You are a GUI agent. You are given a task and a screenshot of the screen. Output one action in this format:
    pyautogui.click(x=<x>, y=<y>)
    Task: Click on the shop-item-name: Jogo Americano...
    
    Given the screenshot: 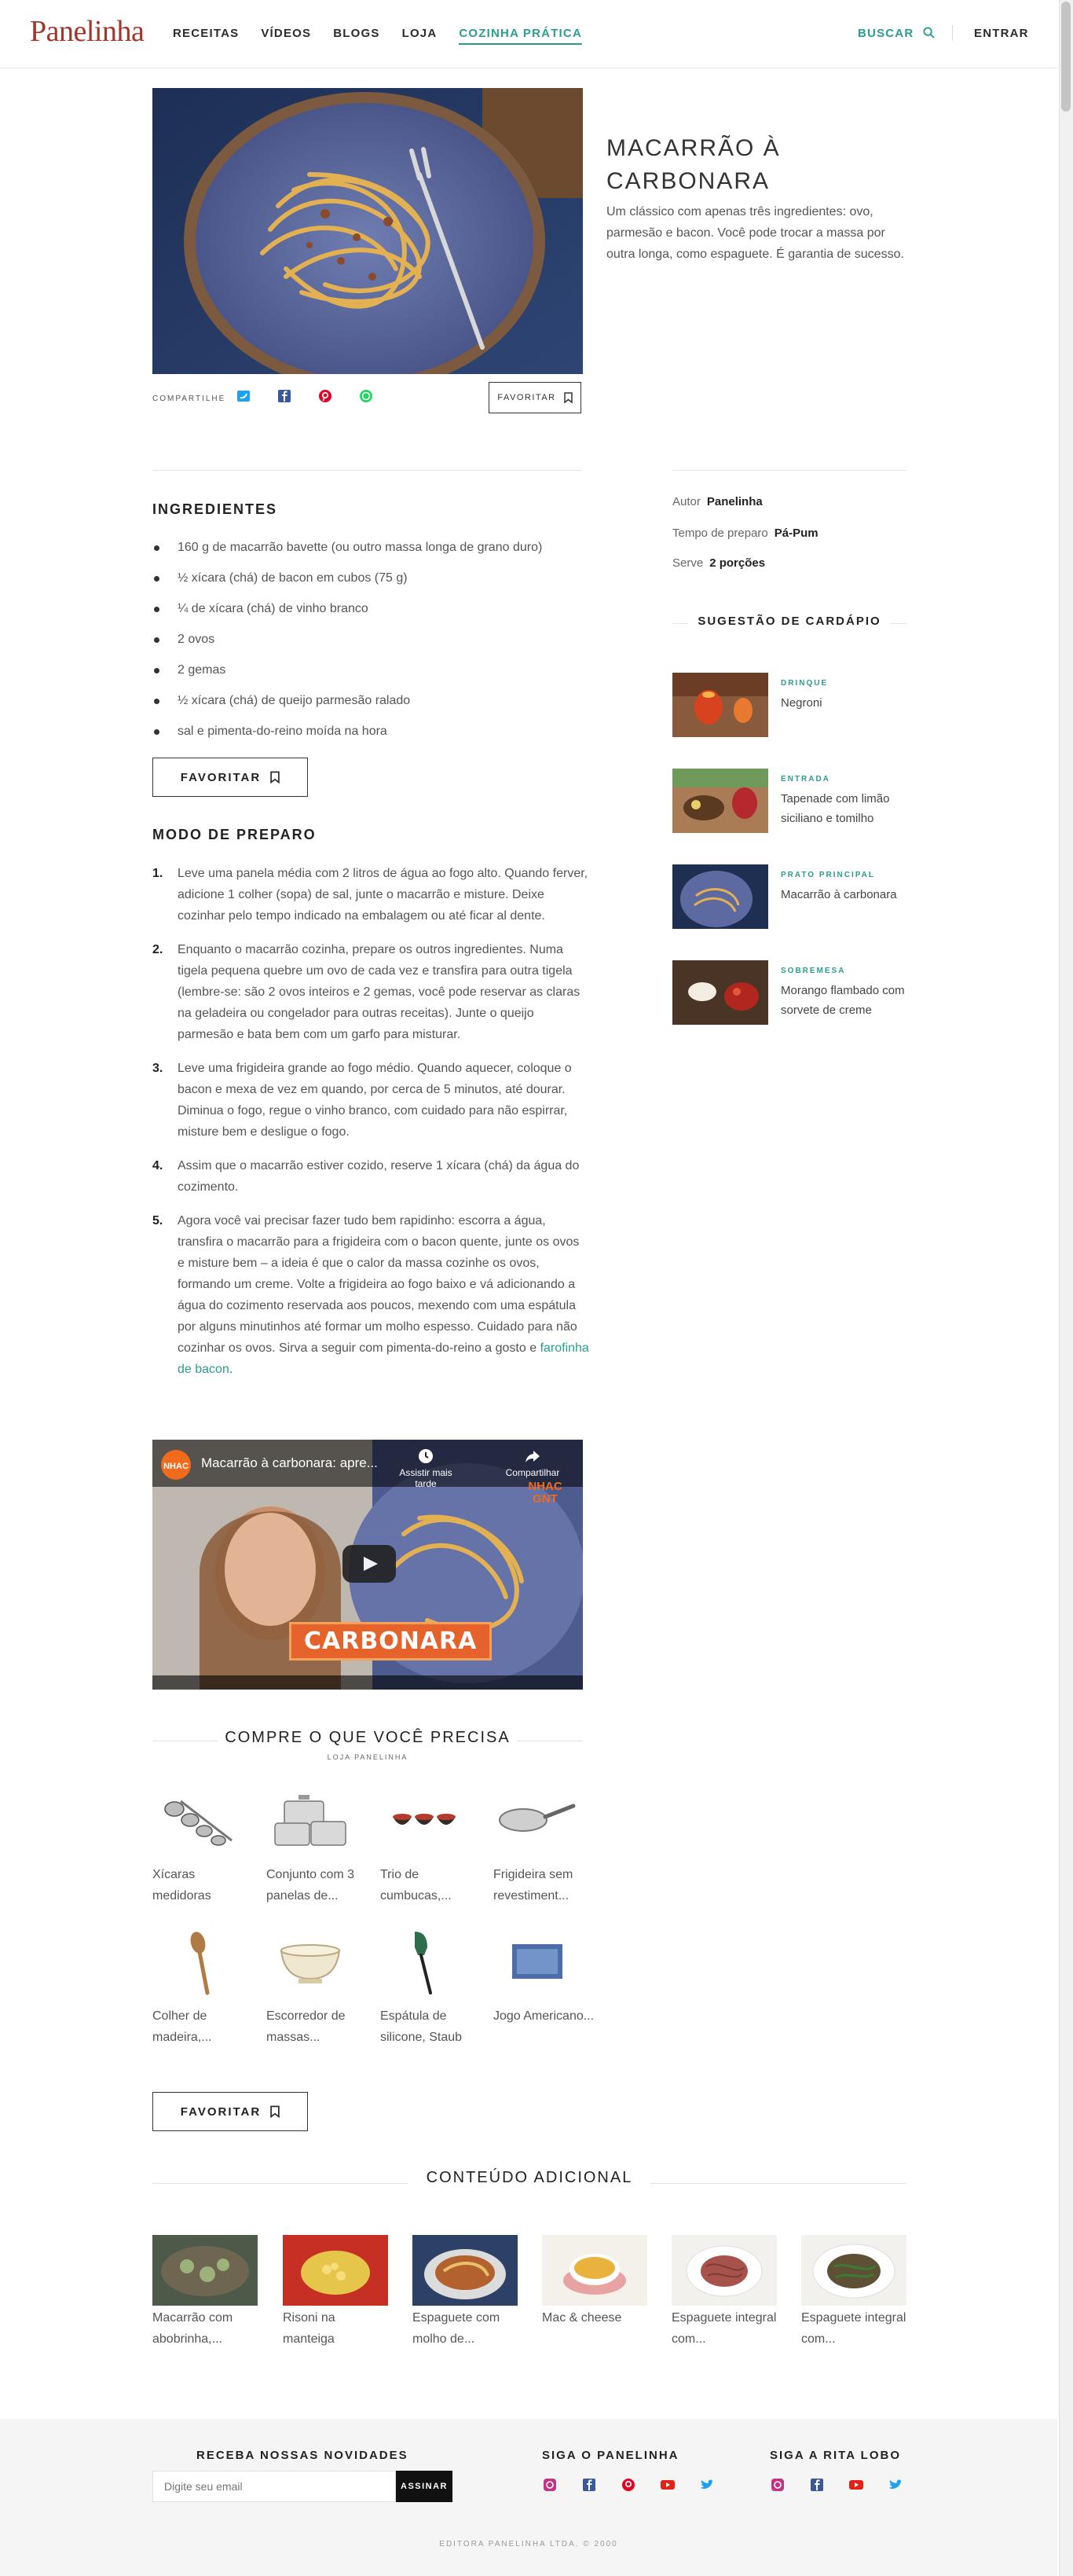 What is the action you would take?
    pyautogui.click(x=544, y=2016)
    